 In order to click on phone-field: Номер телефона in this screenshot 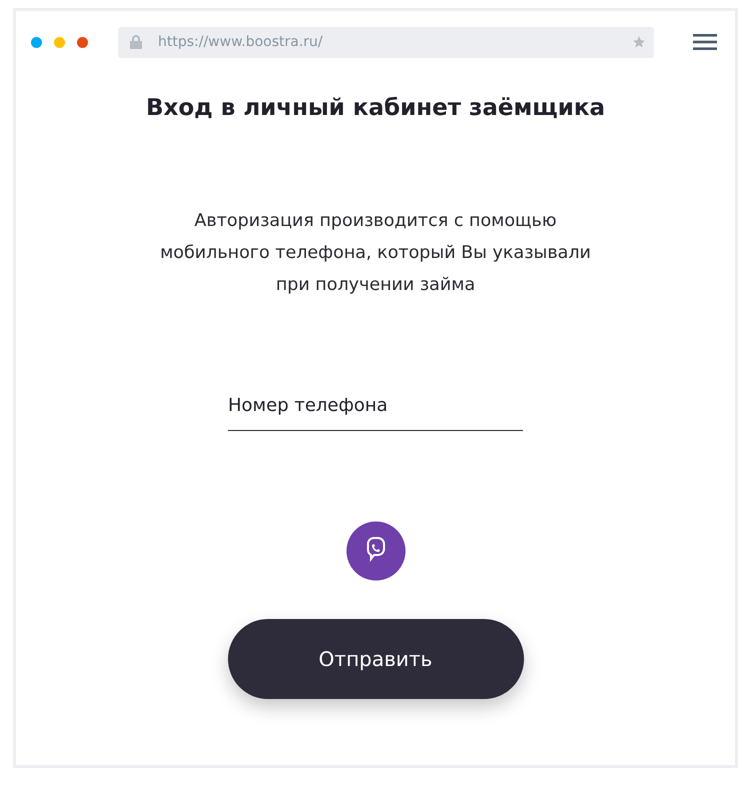, I will do `click(375, 408)`.